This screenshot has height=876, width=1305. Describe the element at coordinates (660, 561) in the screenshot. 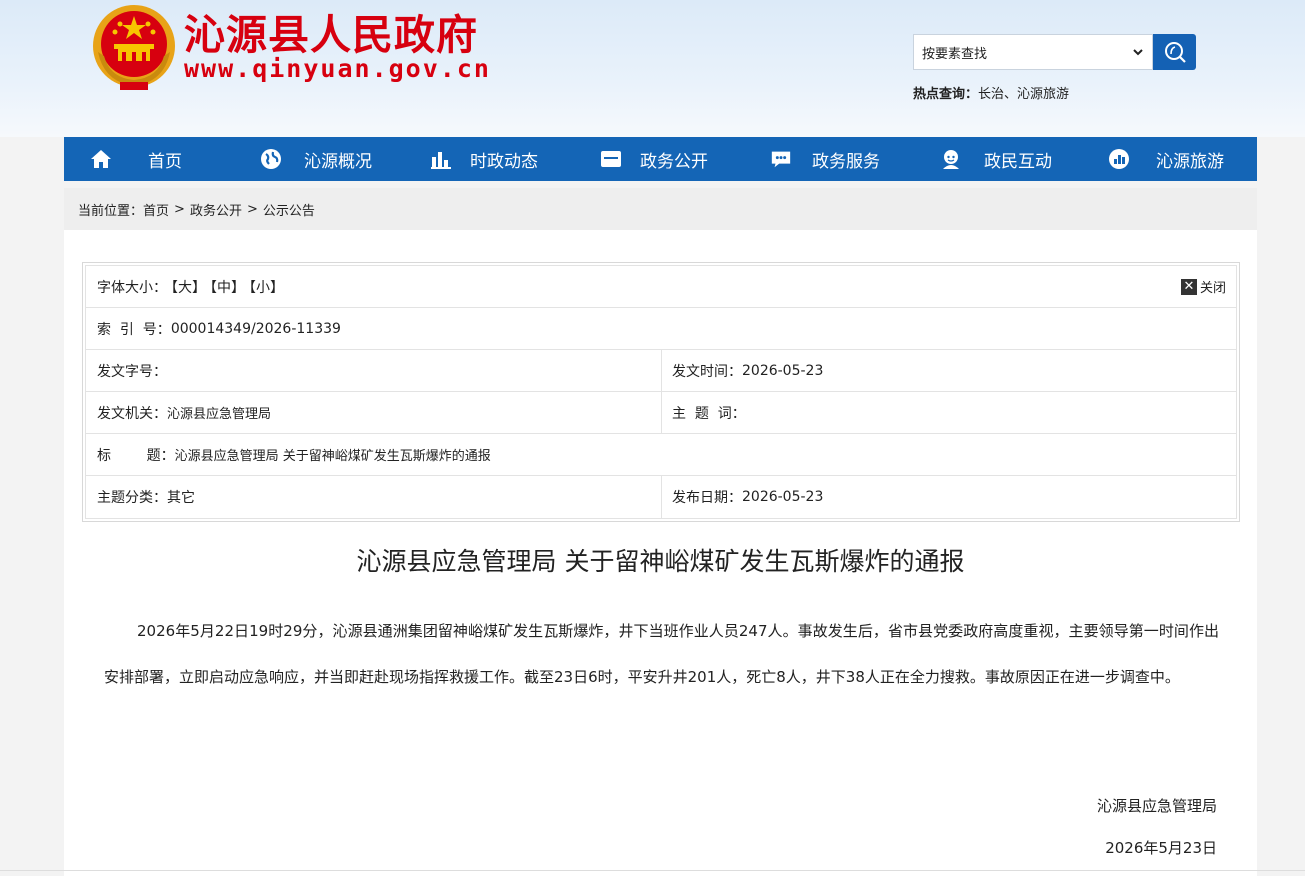

I see `article-title: 沁源县应急管理局 关于留神峪煤矿发生瓦斯爆炸的通报` at that location.